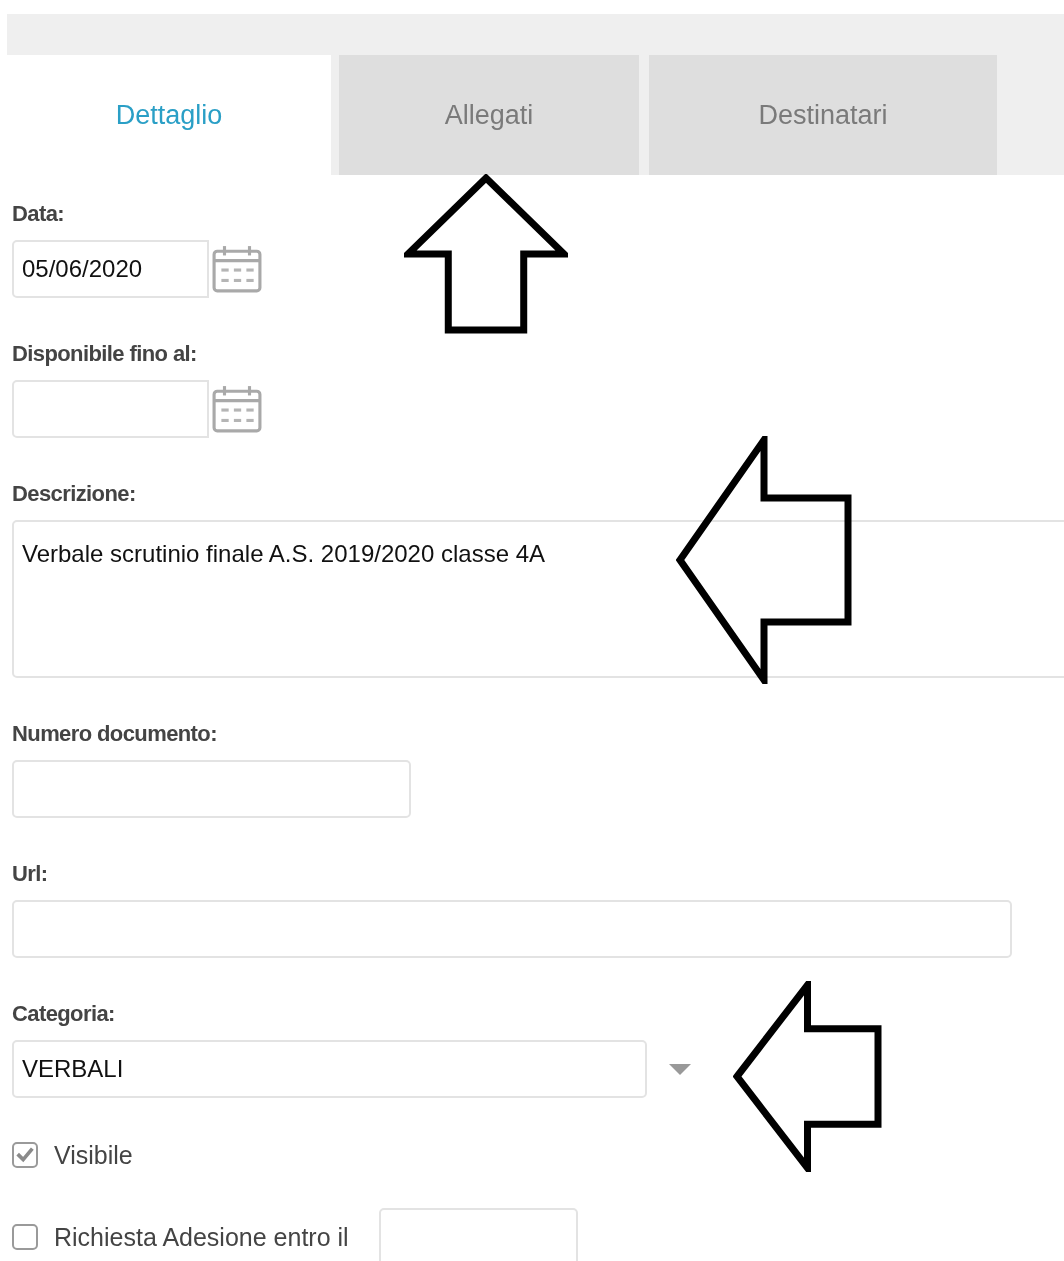  I want to click on select-field: VERBALI, so click(329, 1069).